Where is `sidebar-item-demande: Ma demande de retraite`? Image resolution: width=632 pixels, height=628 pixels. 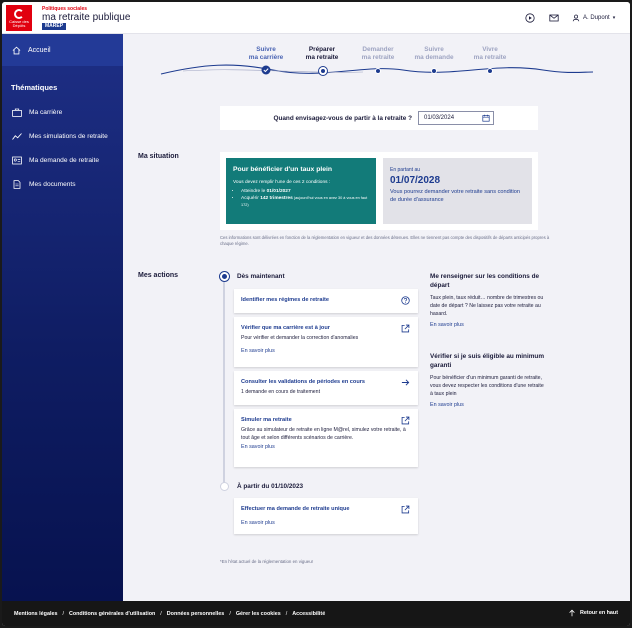 sidebar-item-demande: Ma demande de retraite is located at coordinates (55, 160).